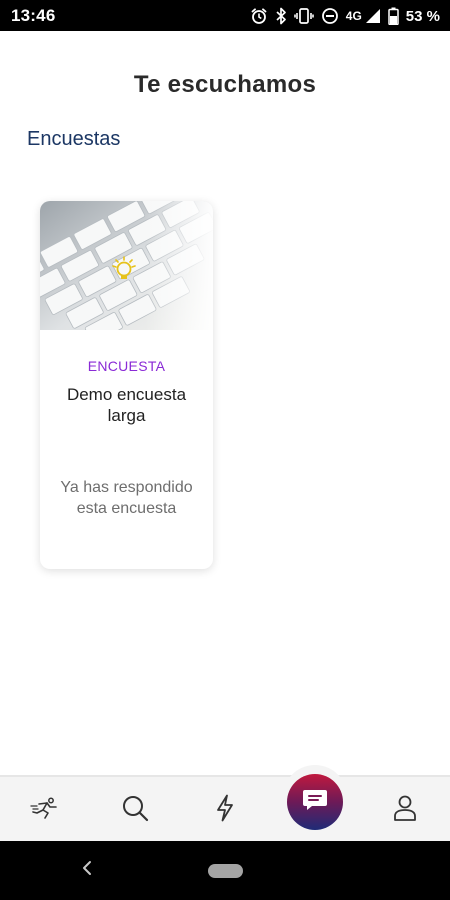  Describe the element at coordinates (33, 15) in the screenshot. I see `status-time: 13:46` at that location.